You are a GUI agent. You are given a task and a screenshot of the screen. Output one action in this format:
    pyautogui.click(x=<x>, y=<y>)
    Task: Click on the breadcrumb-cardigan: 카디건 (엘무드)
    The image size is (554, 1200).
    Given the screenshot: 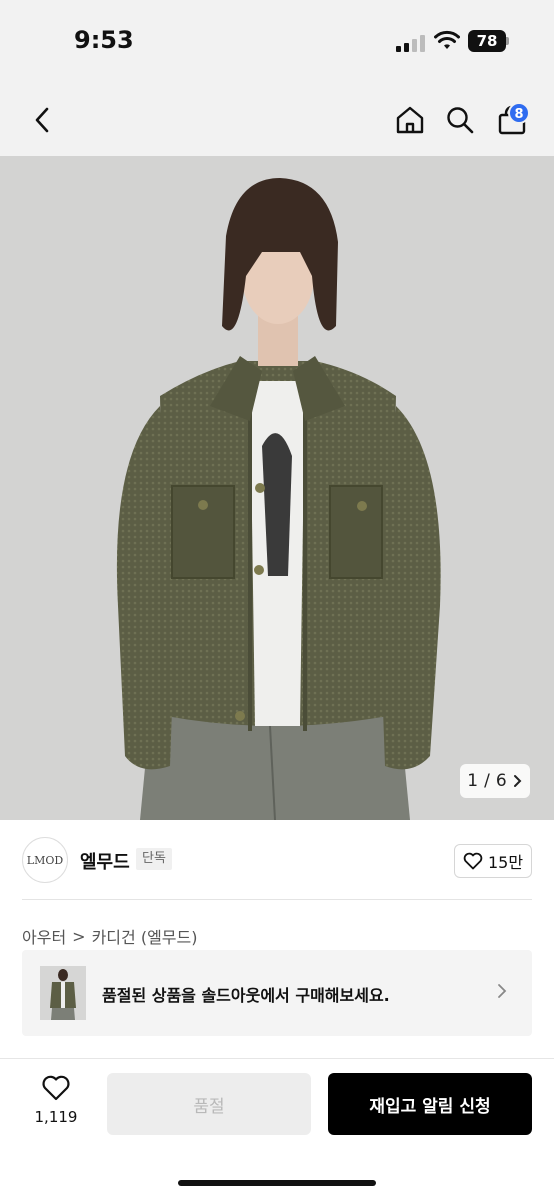 What is the action you would take?
    pyautogui.click(x=145, y=936)
    